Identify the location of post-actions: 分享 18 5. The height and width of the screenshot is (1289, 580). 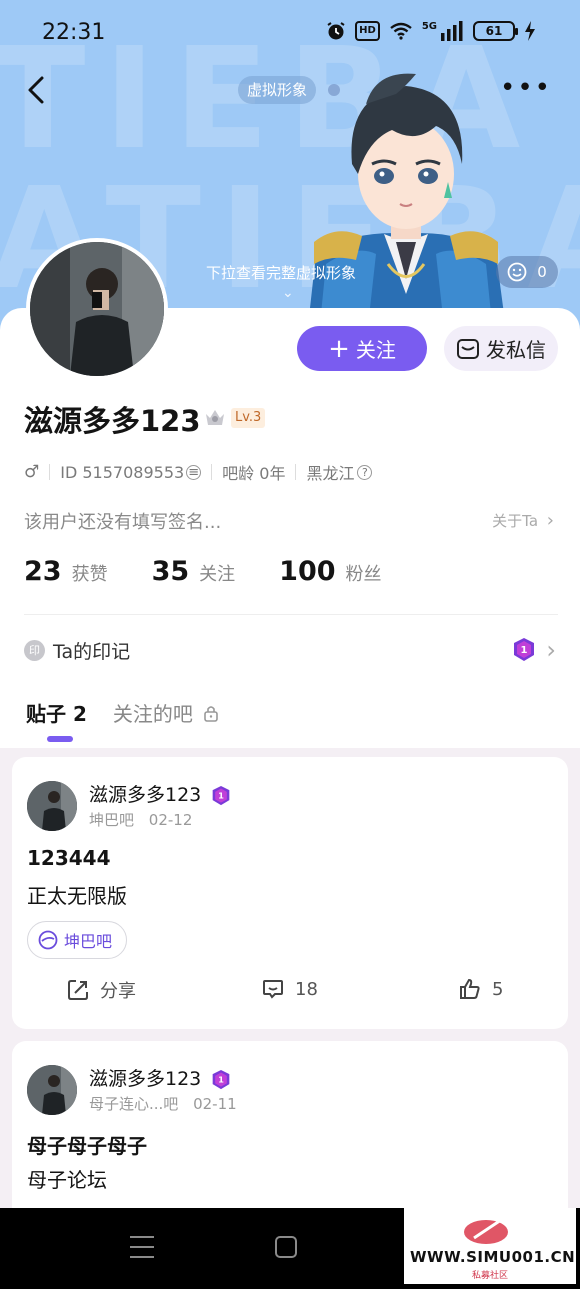
(290, 992).